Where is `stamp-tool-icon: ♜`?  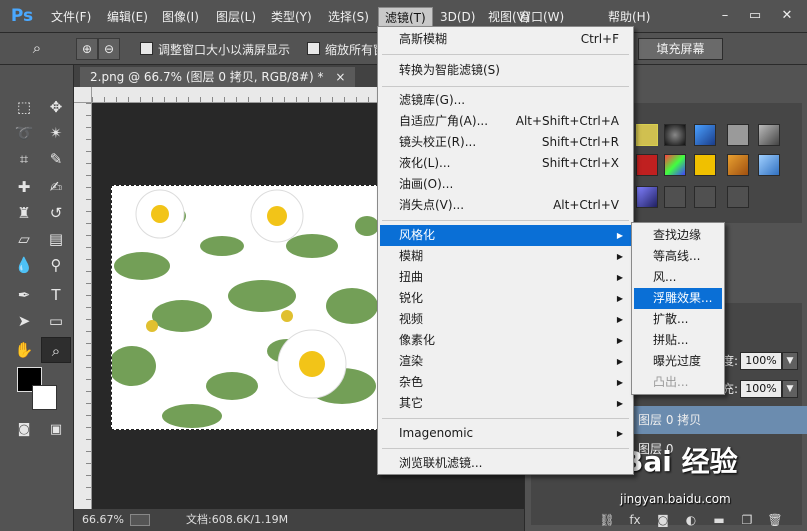 stamp-tool-icon: ♜ is located at coordinates (24, 213).